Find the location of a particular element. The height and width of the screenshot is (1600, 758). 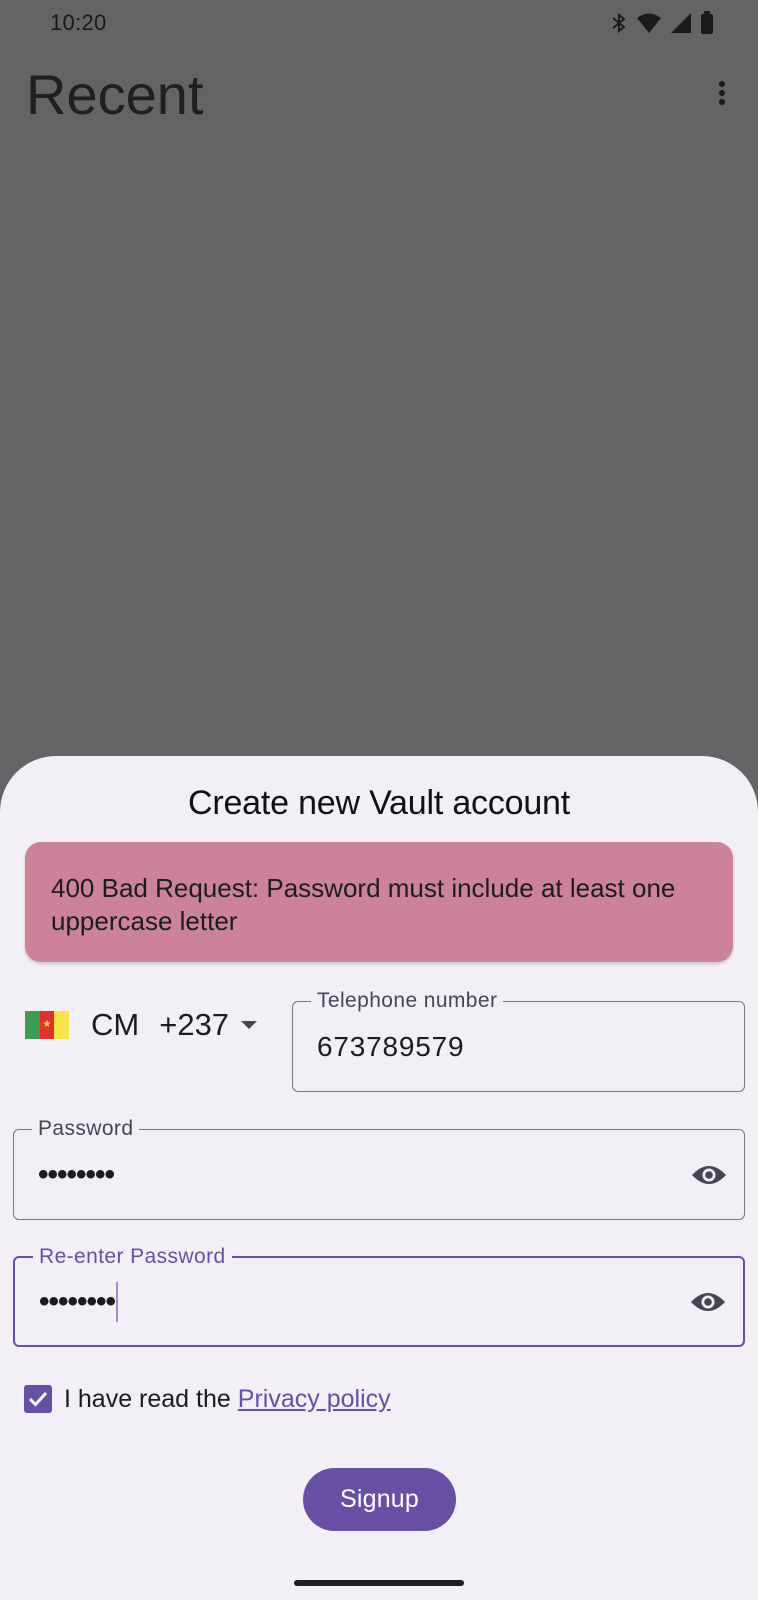

home-indicator is located at coordinates (379, 1583).